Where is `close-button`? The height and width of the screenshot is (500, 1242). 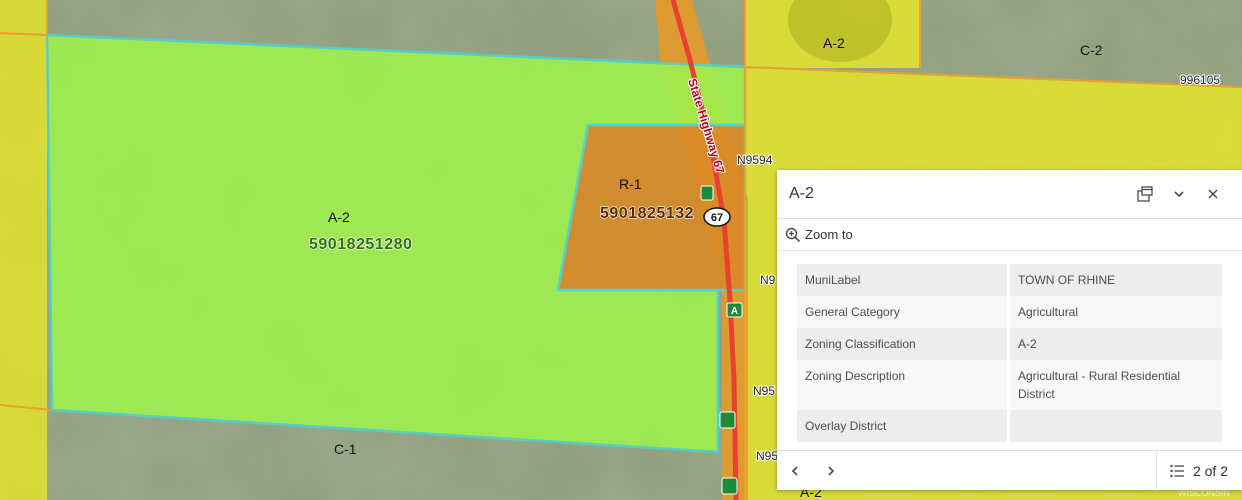 close-button is located at coordinates (1213, 194).